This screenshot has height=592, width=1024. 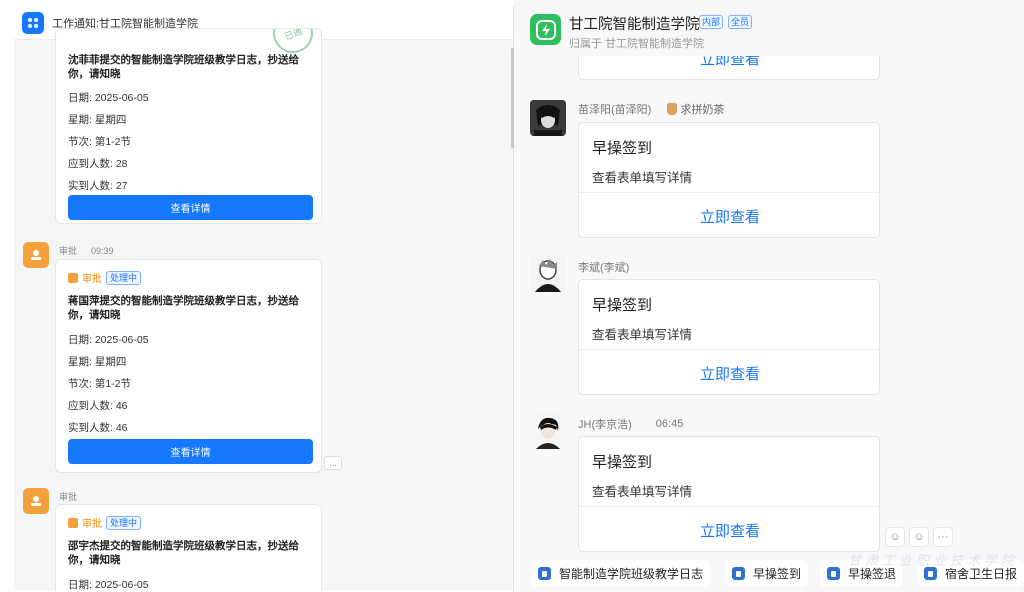 What do you see at coordinates (740, 22) in the screenshot?
I see `badge-all-members: 全员` at bounding box center [740, 22].